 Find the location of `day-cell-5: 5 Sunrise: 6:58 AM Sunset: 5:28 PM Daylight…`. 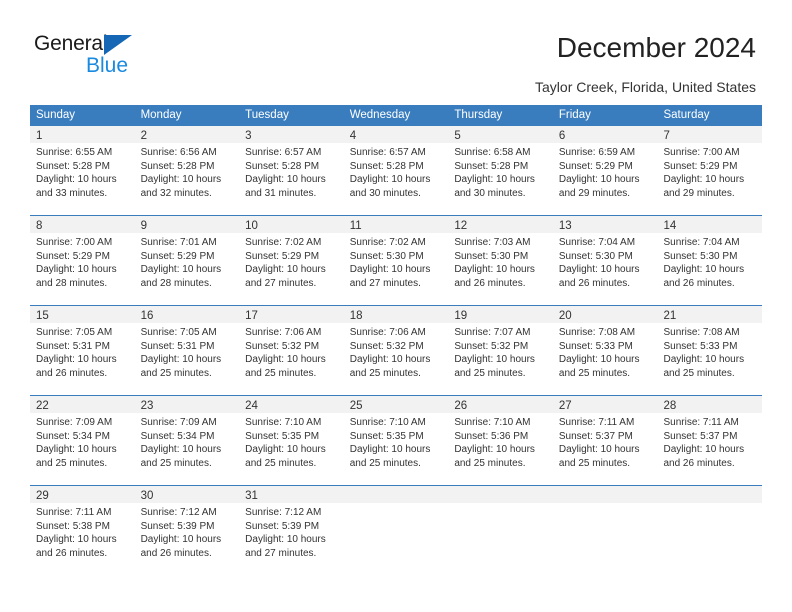

day-cell-5: 5 Sunrise: 6:58 AM Sunset: 5:28 PM Daylight… is located at coordinates (500, 170).